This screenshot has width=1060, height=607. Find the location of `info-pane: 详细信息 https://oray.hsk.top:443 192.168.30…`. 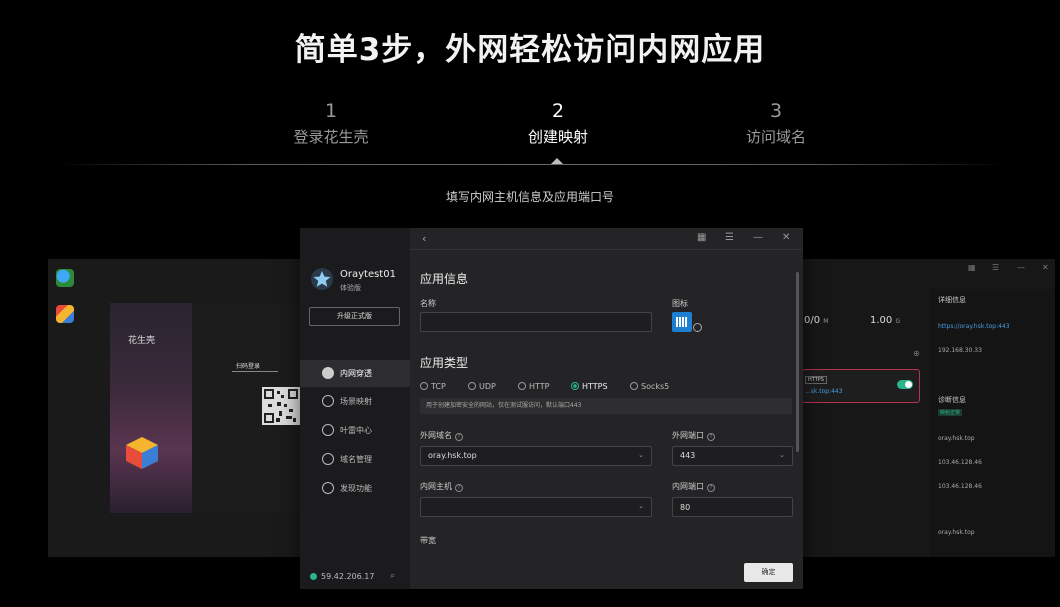

info-pane: 详细信息 https://oray.hsk.top:443 192.168.30… is located at coordinates (992, 423).